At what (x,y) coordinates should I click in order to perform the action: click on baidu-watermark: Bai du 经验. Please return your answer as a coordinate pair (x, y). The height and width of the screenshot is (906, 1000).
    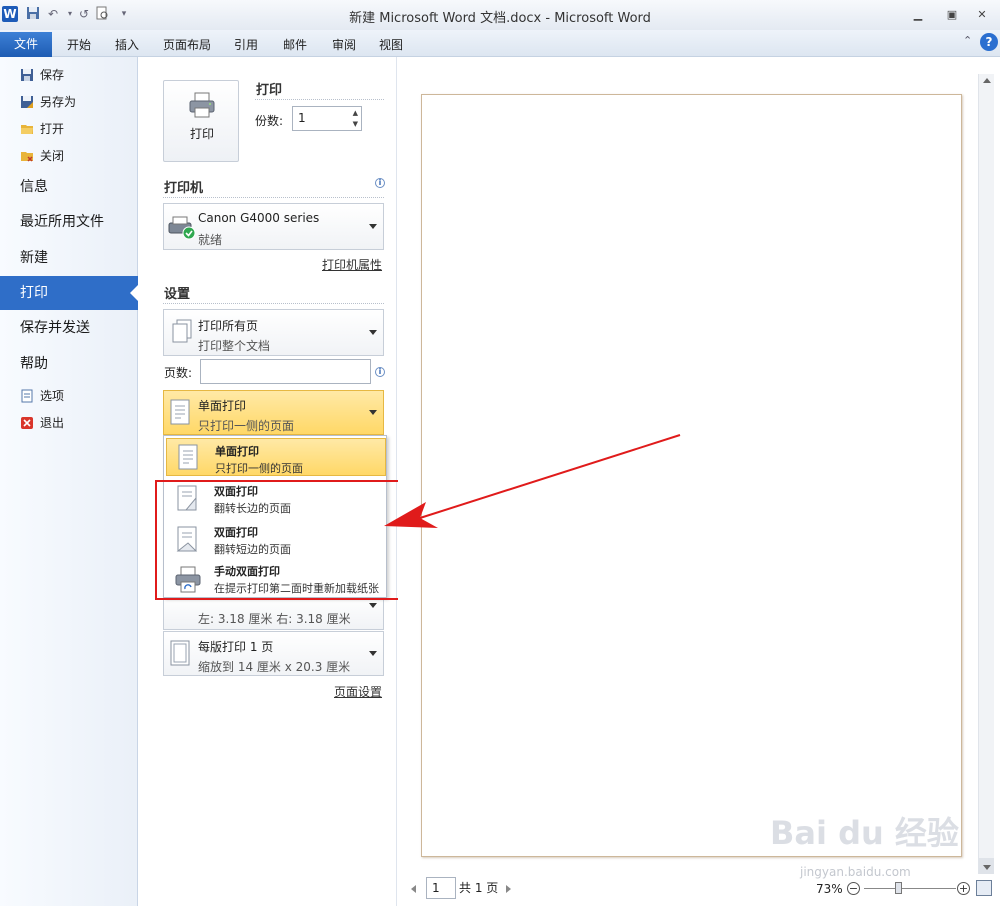
    Looking at the image, I should click on (864, 833).